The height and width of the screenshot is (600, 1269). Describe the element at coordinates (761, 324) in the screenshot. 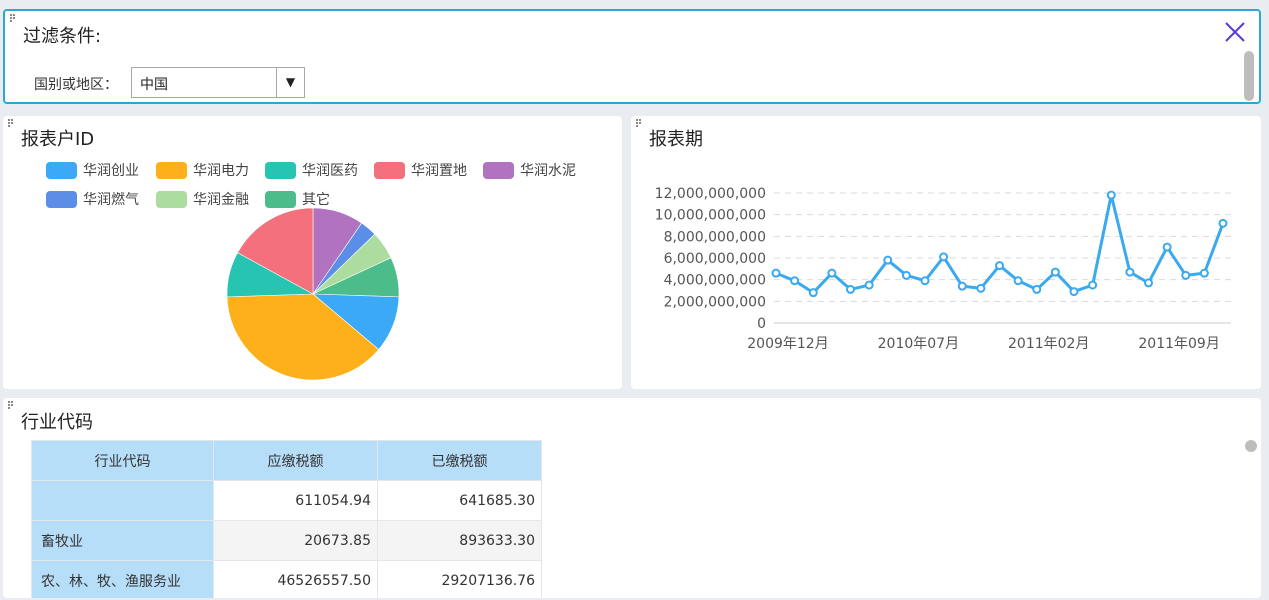

I see `y-tick-label: 0` at that location.